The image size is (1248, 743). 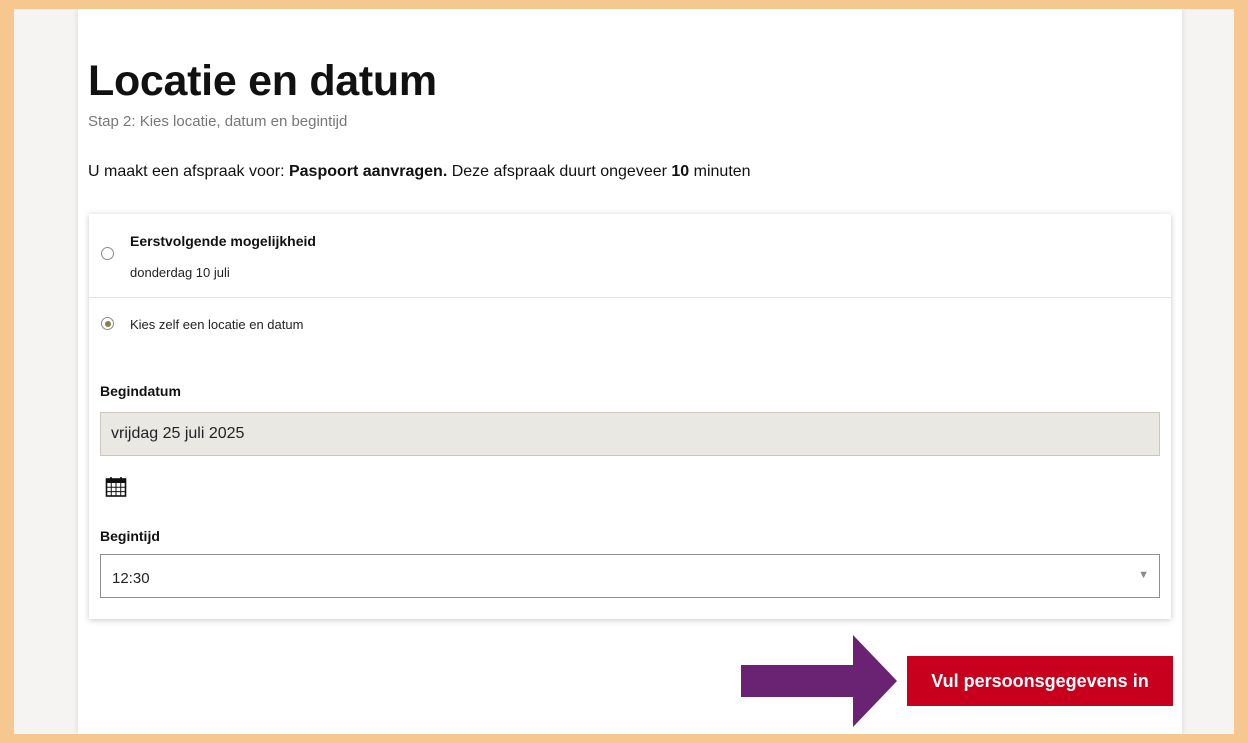 What do you see at coordinates (107, 253) in the screenshot?
I see `first-available-radio` at bounding box center [107, 253].